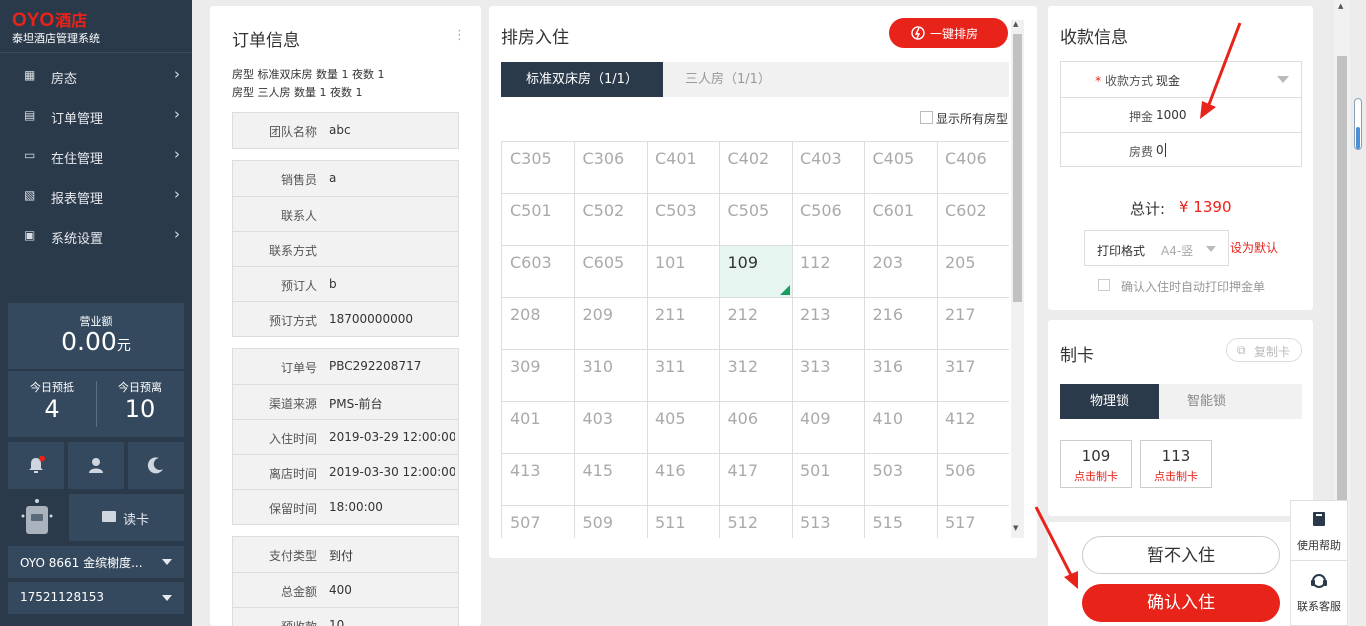 Image resolution: width=1366 pixels, height=626 pixels. I want to click on room-cell: 503, so click(901, 480).